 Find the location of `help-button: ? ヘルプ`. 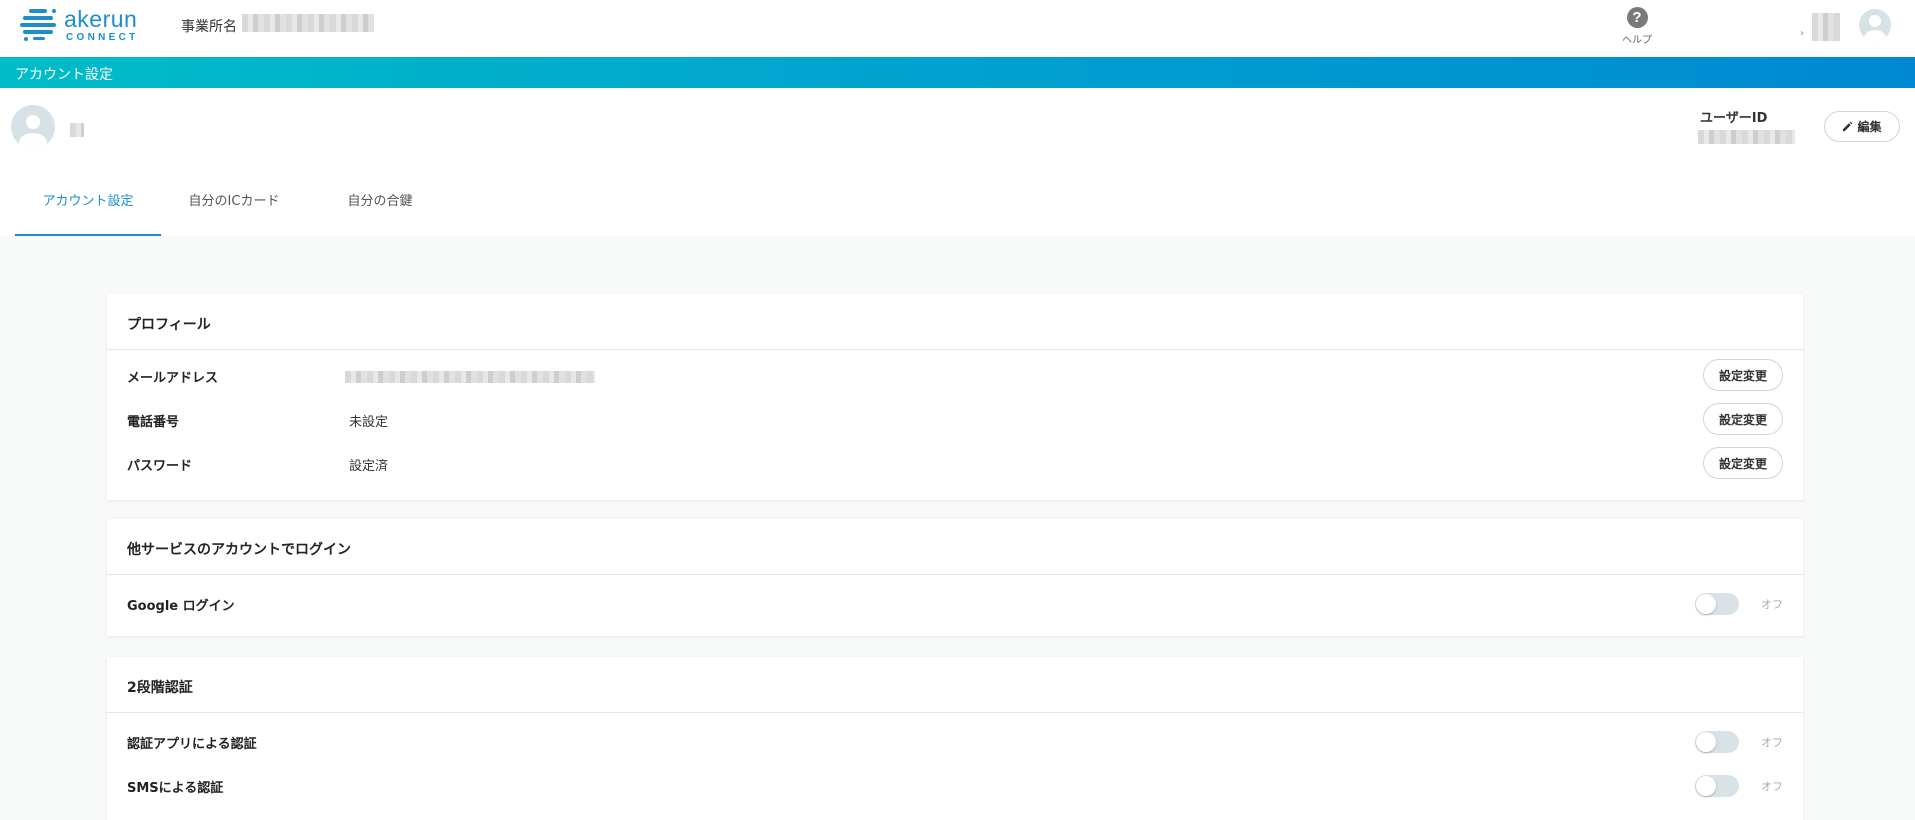

help-button: ? ヘルプ is located at coordinates (1637, 27).